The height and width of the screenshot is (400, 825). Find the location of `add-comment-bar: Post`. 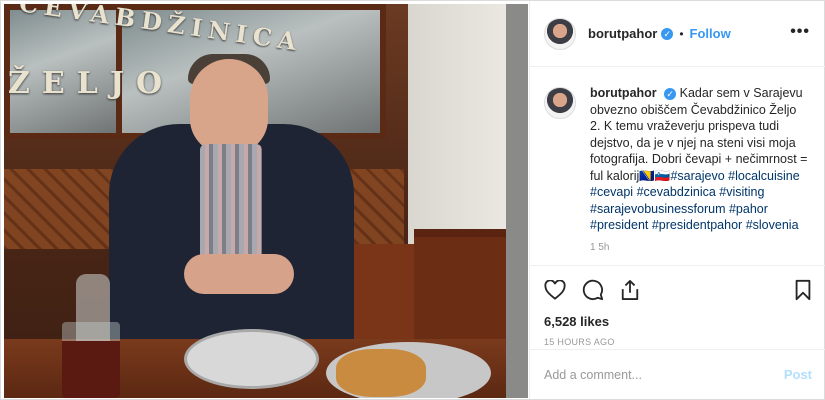

add-comment-bar: Post is located at coordinates (677, 374).